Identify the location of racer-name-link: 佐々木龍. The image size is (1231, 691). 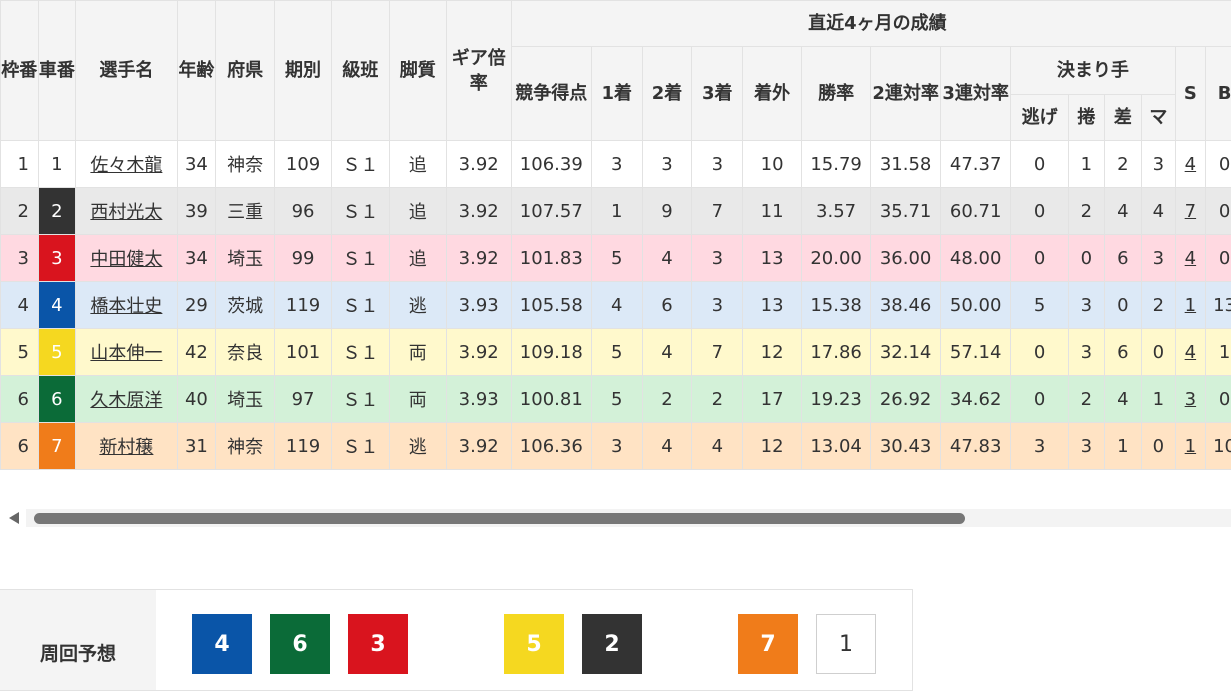
(126, 165).